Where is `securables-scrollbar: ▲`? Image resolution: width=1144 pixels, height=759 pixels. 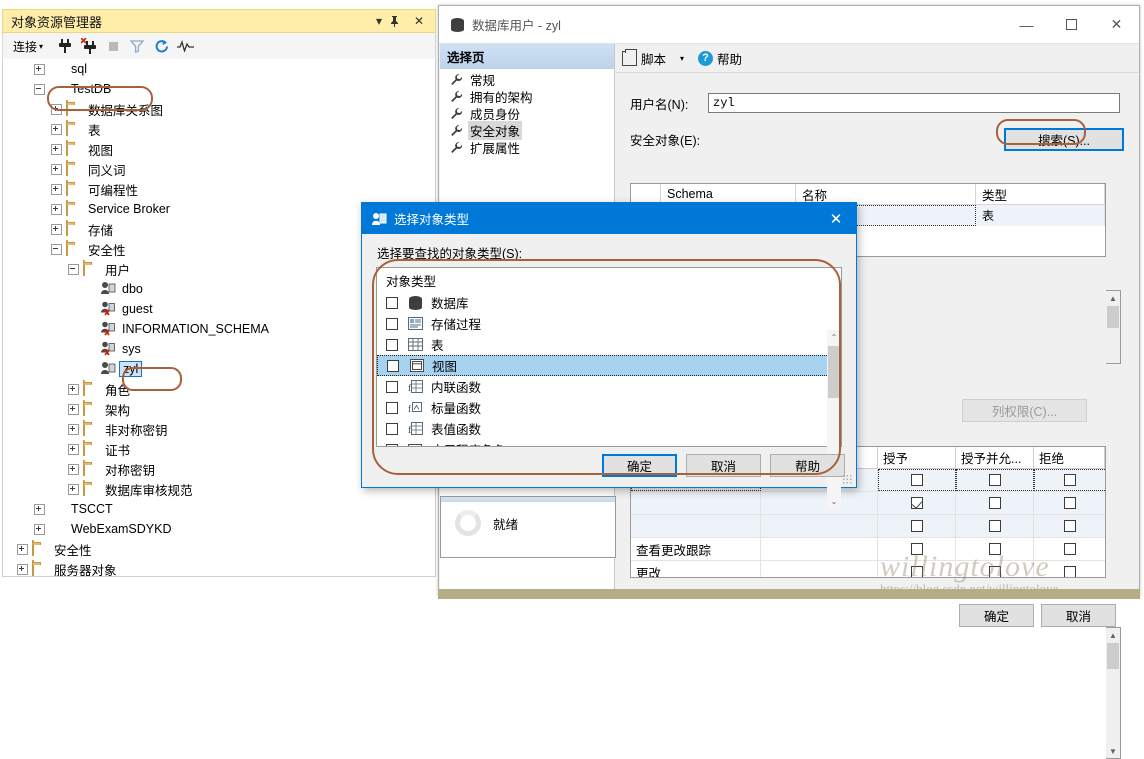 securables-scrollbar: ▲ is located at coordinates (1113, 327).